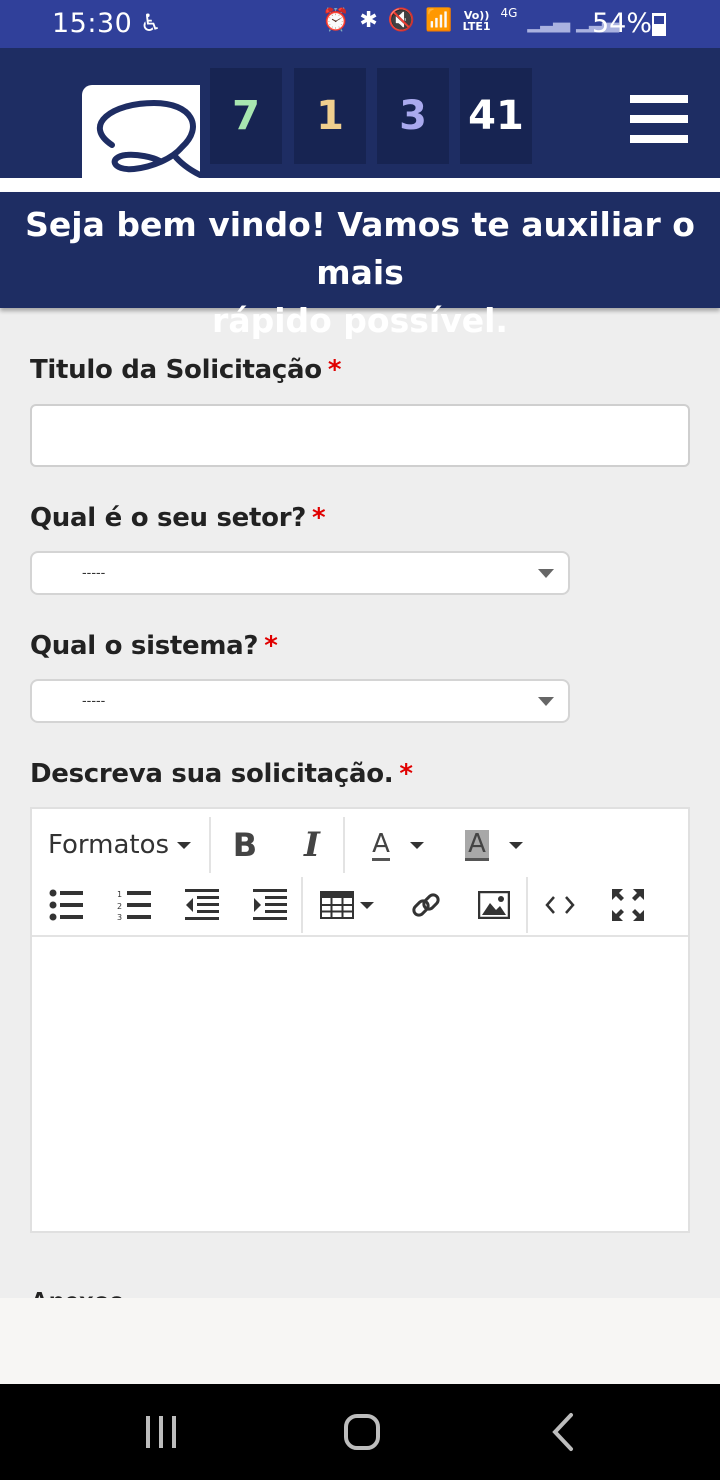  What do you see at coordinates (92, 23) in the screenshot?
I see `status-time: 15:30` at bounding box center [92, 23].